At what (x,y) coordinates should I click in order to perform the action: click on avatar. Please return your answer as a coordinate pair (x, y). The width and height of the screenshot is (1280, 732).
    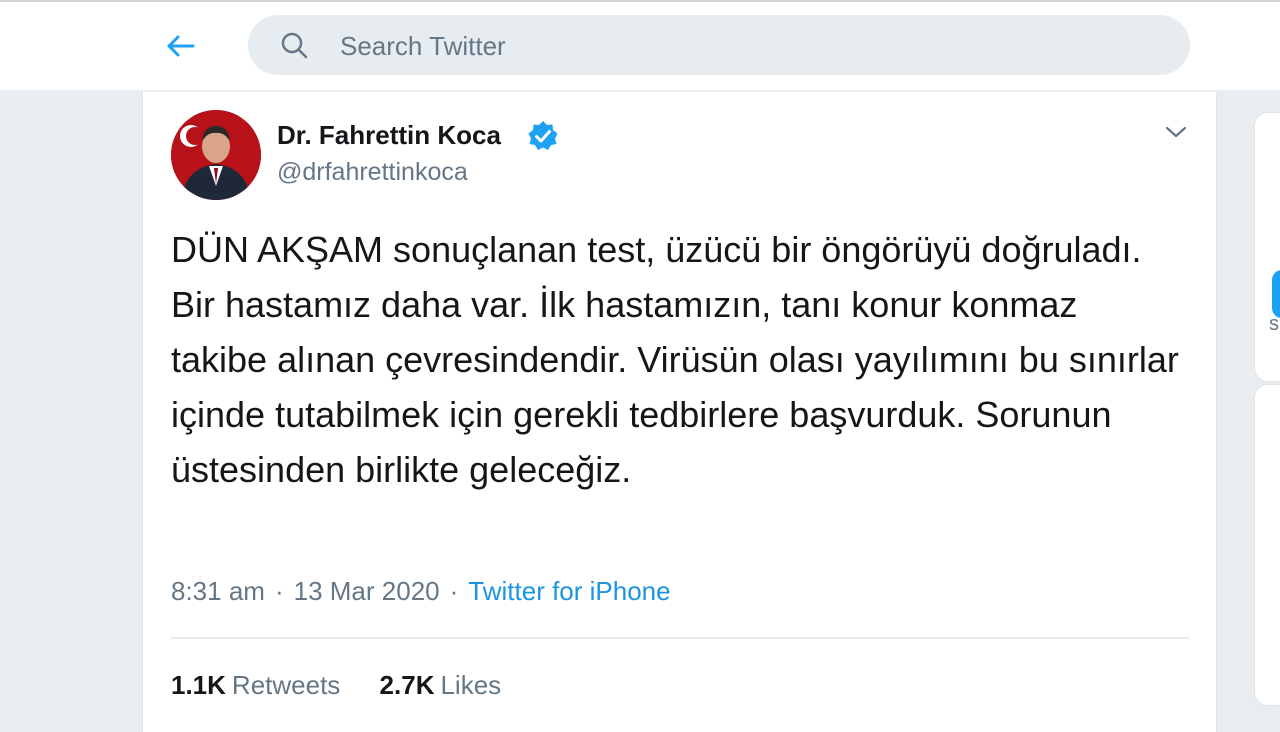
    Looking at the image, I should click on (216, 155).